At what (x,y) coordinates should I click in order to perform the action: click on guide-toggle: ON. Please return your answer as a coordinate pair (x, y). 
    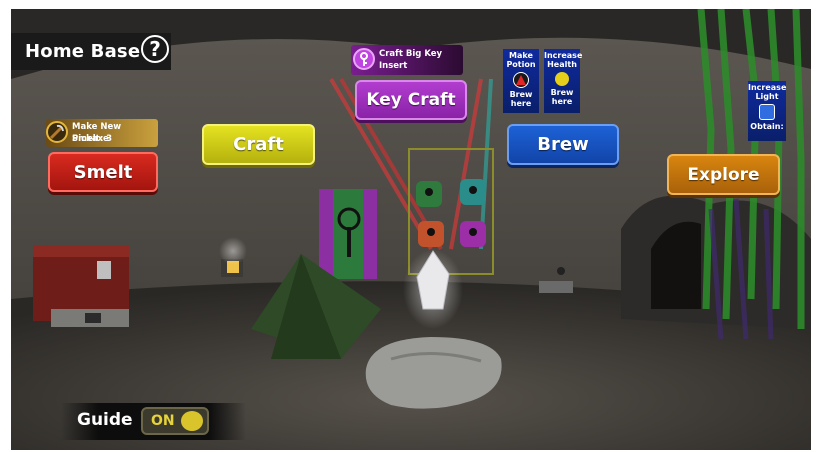
    Looking at the image, I should click on (175, 421).